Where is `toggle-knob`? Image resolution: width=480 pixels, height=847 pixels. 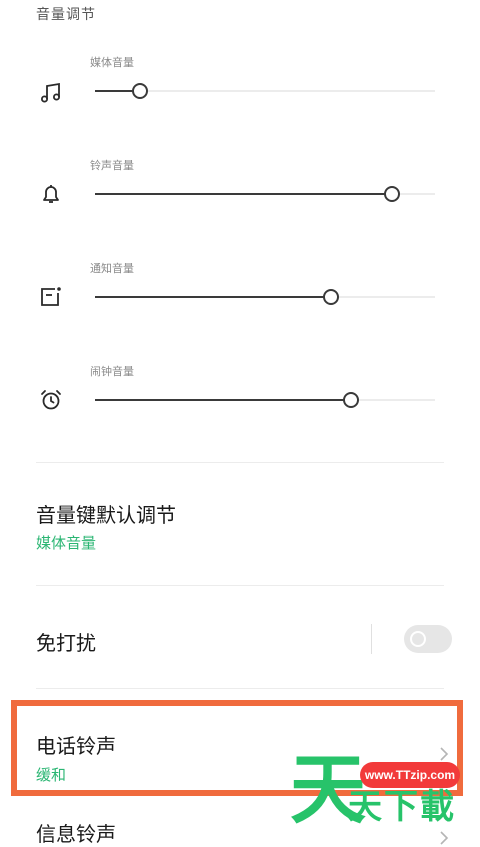
toggle-knob is located at coordinates (418, 639).